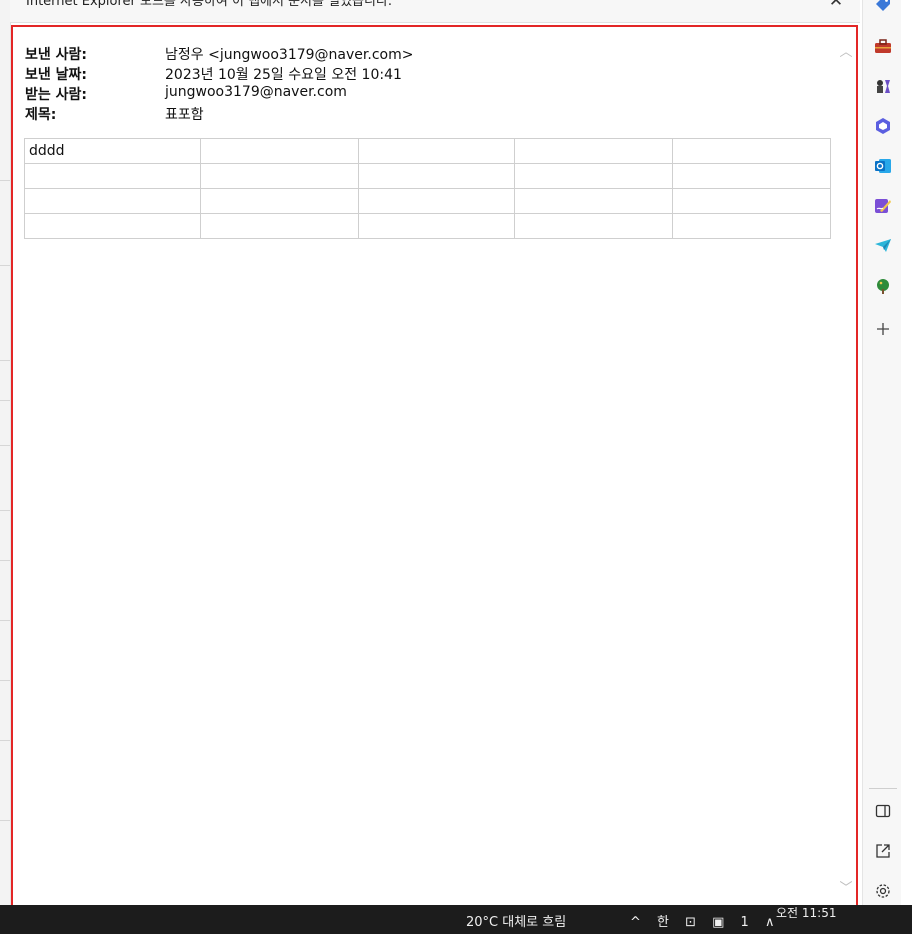  I want to click on edge-sidebar, so click(881, 452).